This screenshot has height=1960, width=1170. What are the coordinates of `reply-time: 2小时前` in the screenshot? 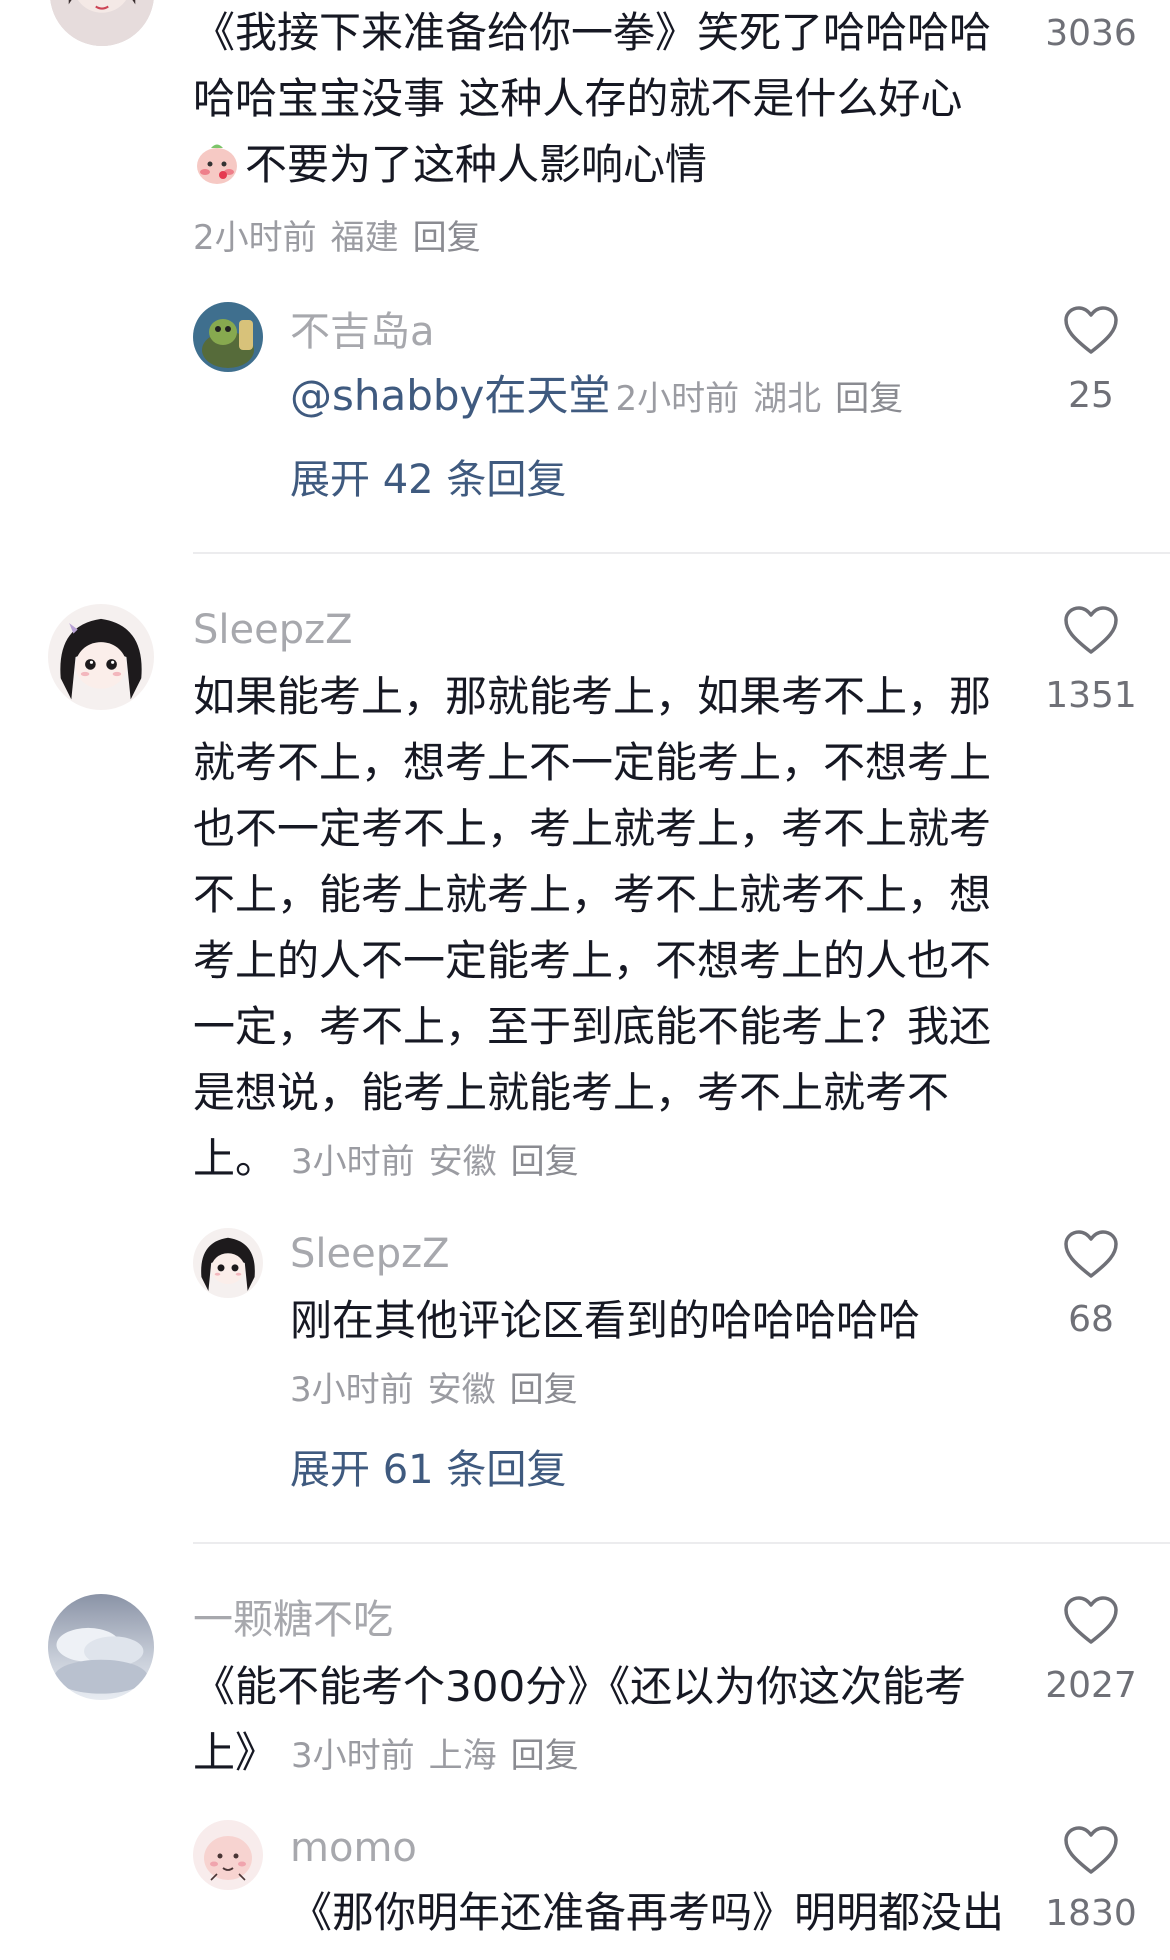 It's located at (677, 399).